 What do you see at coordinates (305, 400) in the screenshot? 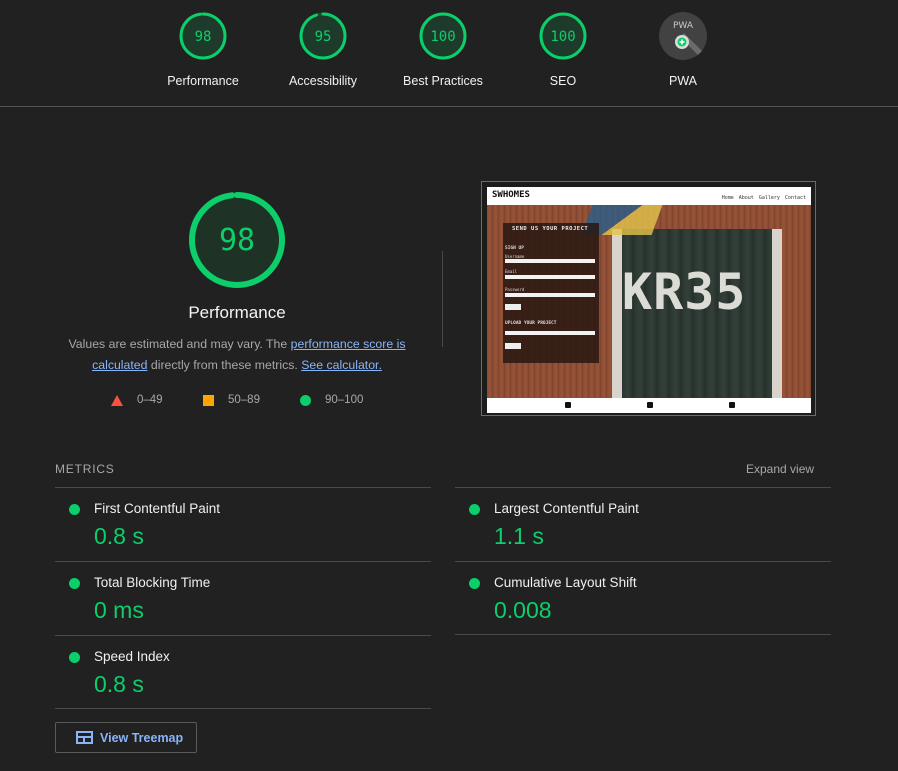
I see `circle-icon` at bounding box center [305, 400].